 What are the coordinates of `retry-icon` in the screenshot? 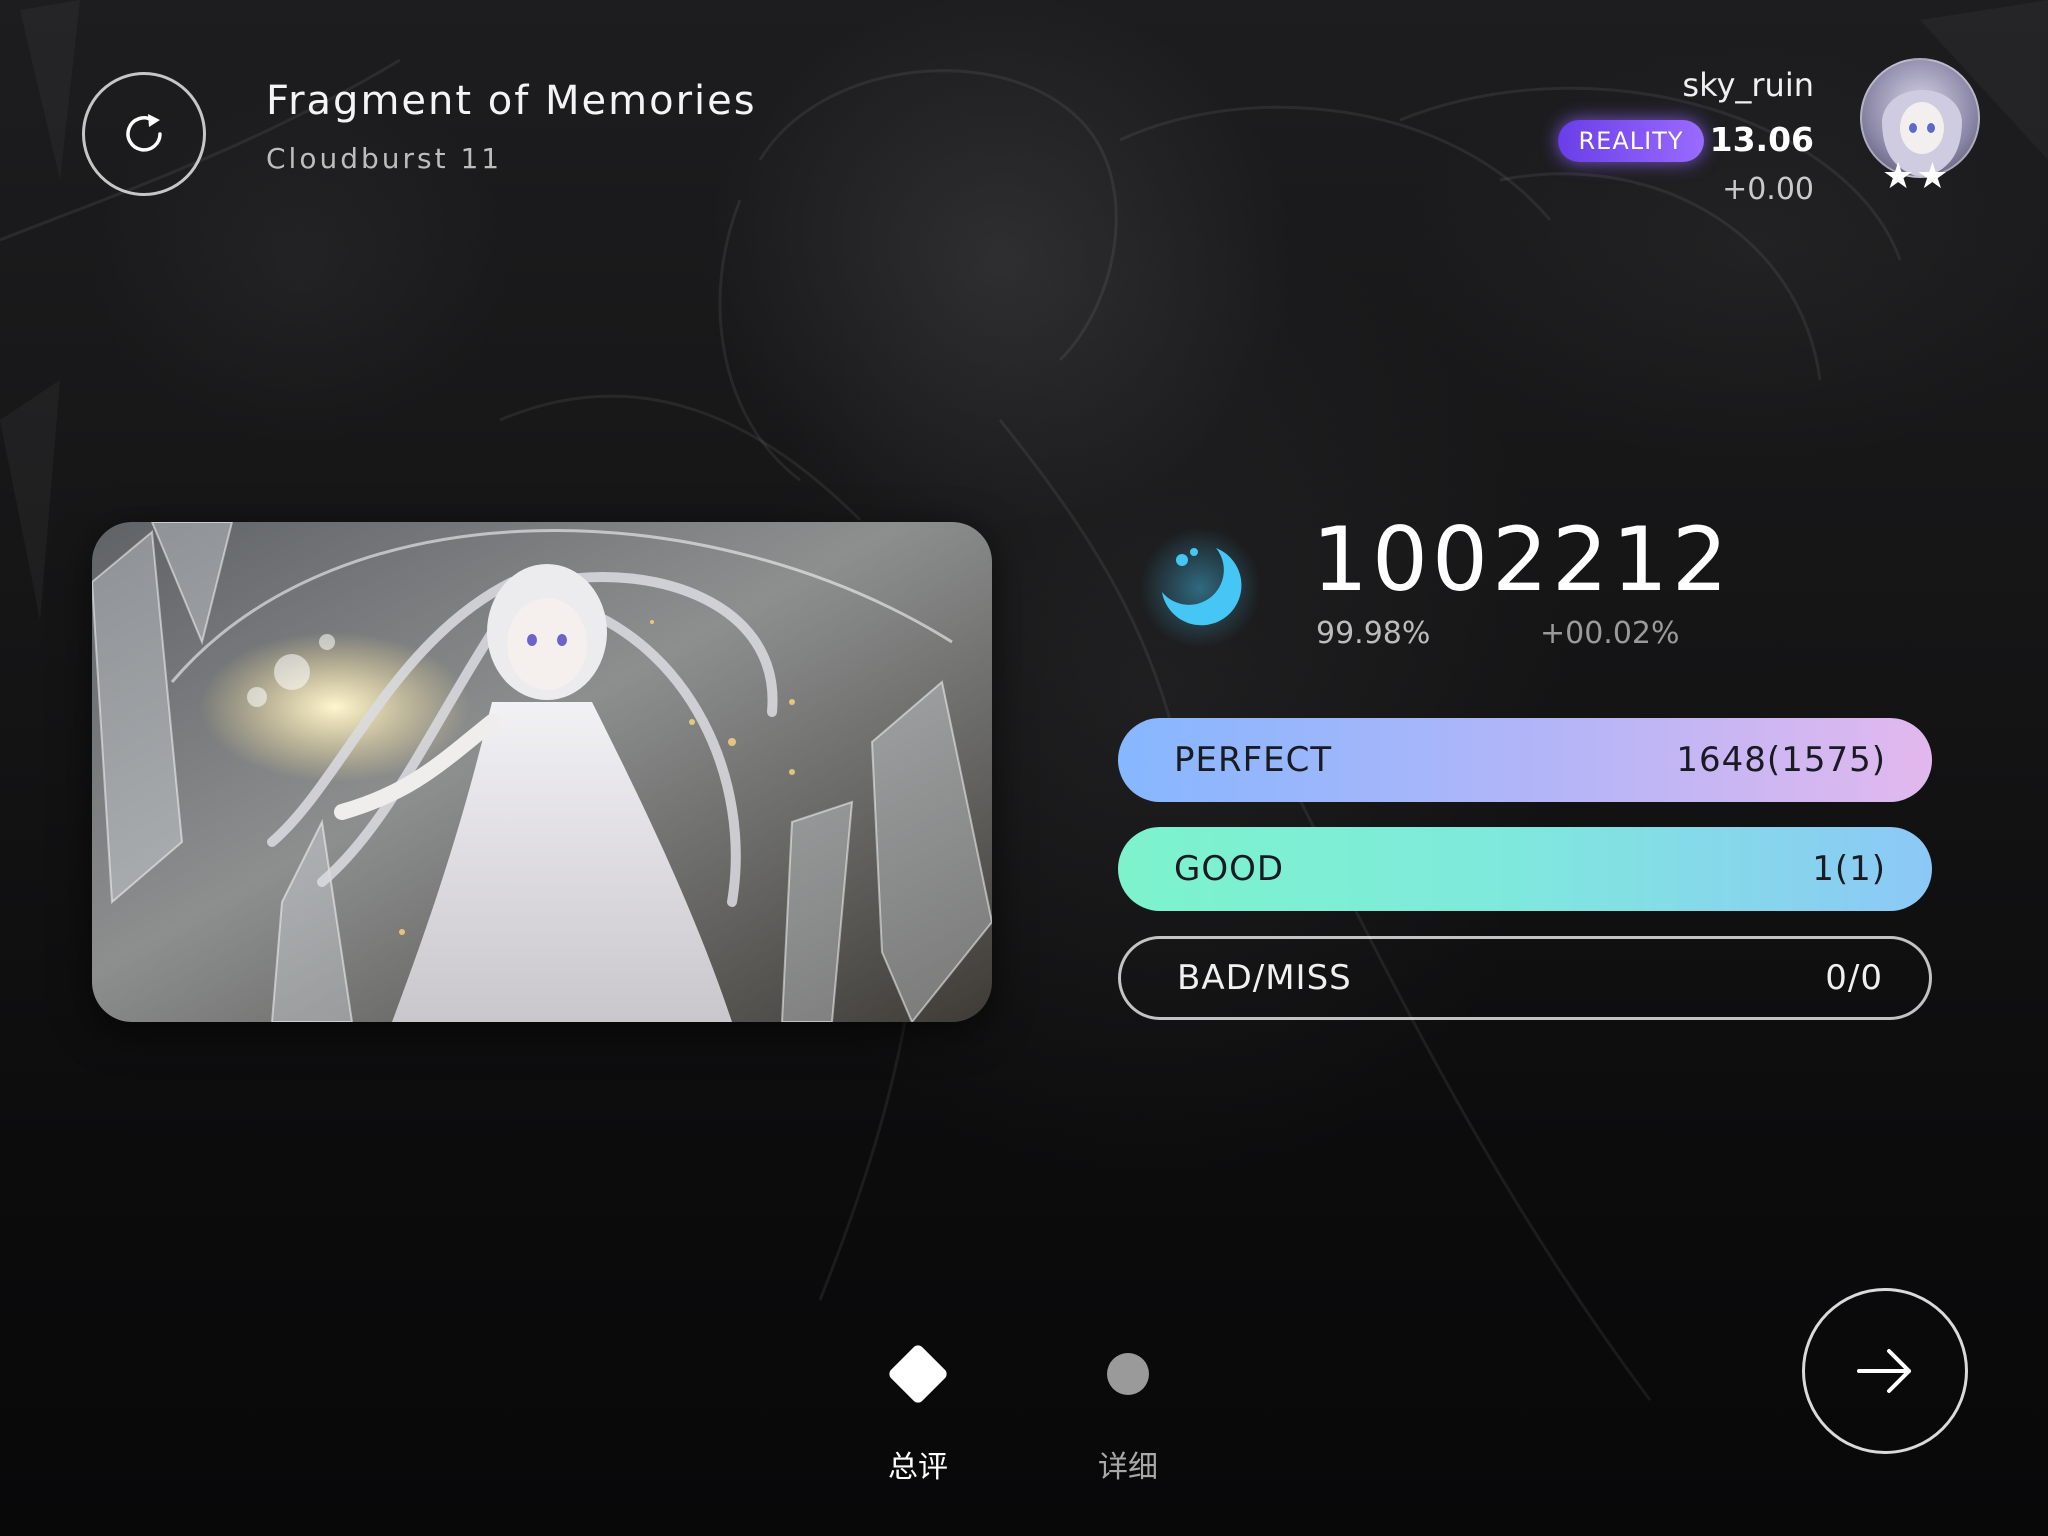 It's located at (144, 133).